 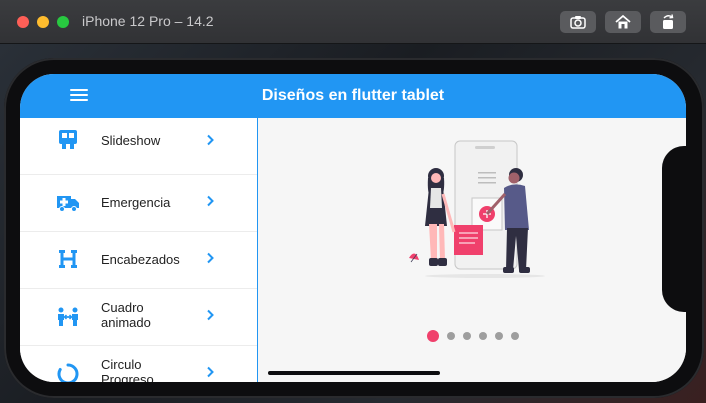 What do you see at coordinates (43, 22) in the screenshot?
I see `minimize-window-button` at bounding box center [43, 22].